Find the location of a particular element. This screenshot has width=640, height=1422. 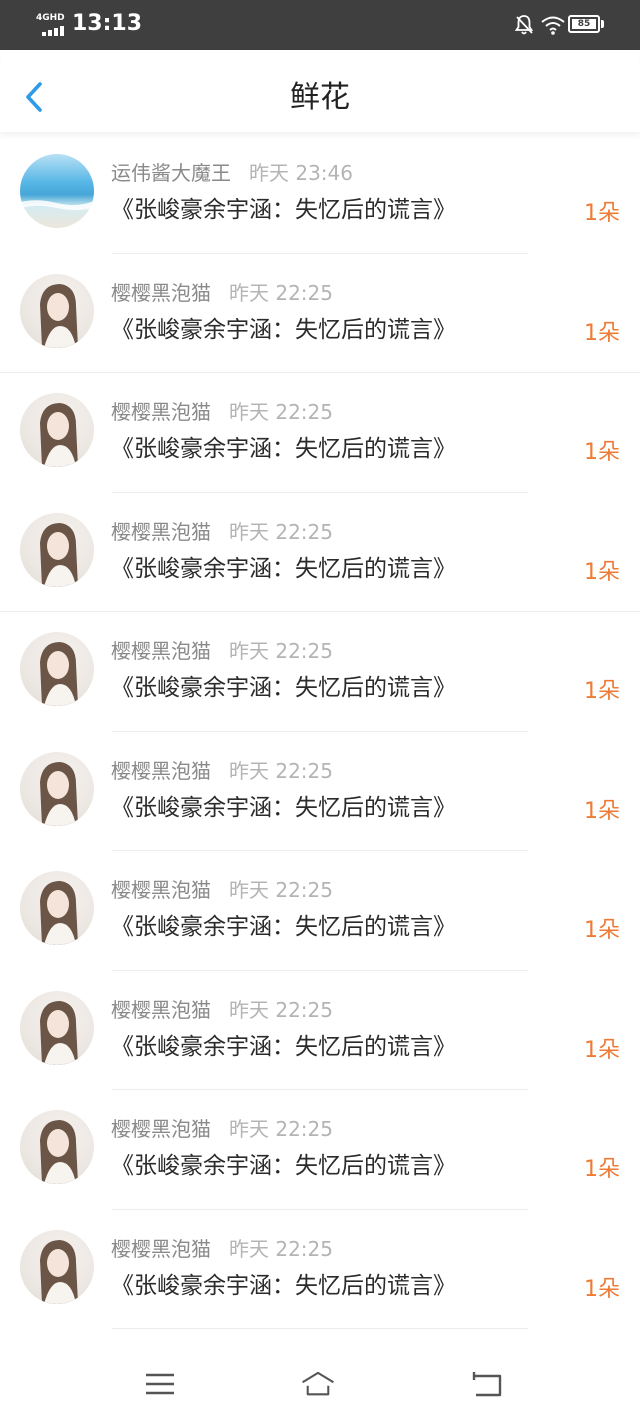

menu-button is located at coordinates (160, 1384).